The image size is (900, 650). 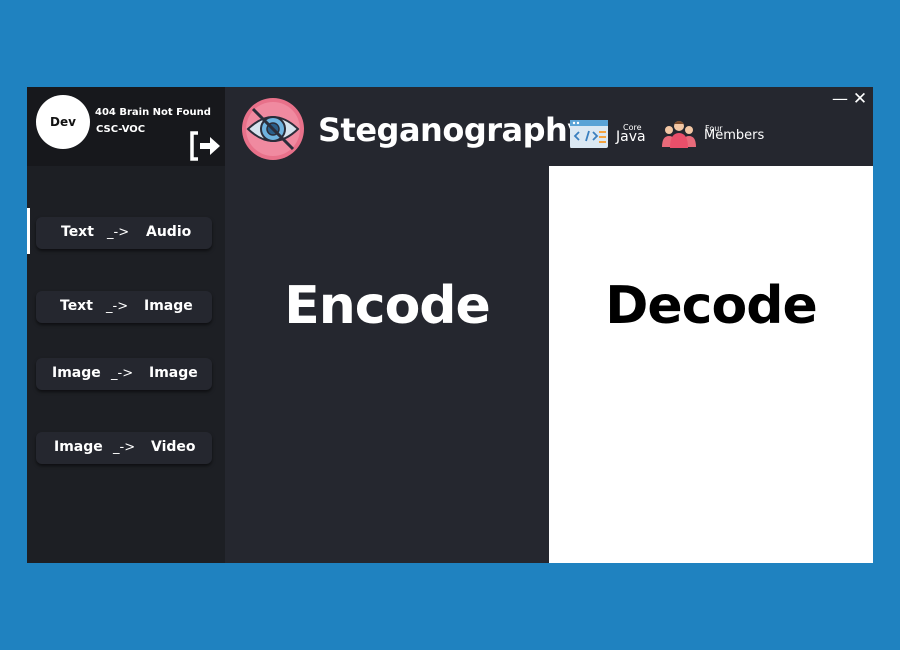 I want to click on avatar: Dev, so click(x=63, y=122).